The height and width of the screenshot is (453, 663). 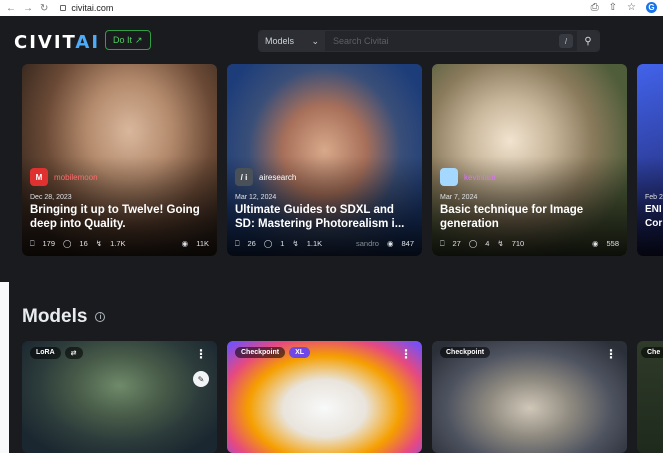 I want to click on slash-shortcut: /, so click(x=566, y=41).